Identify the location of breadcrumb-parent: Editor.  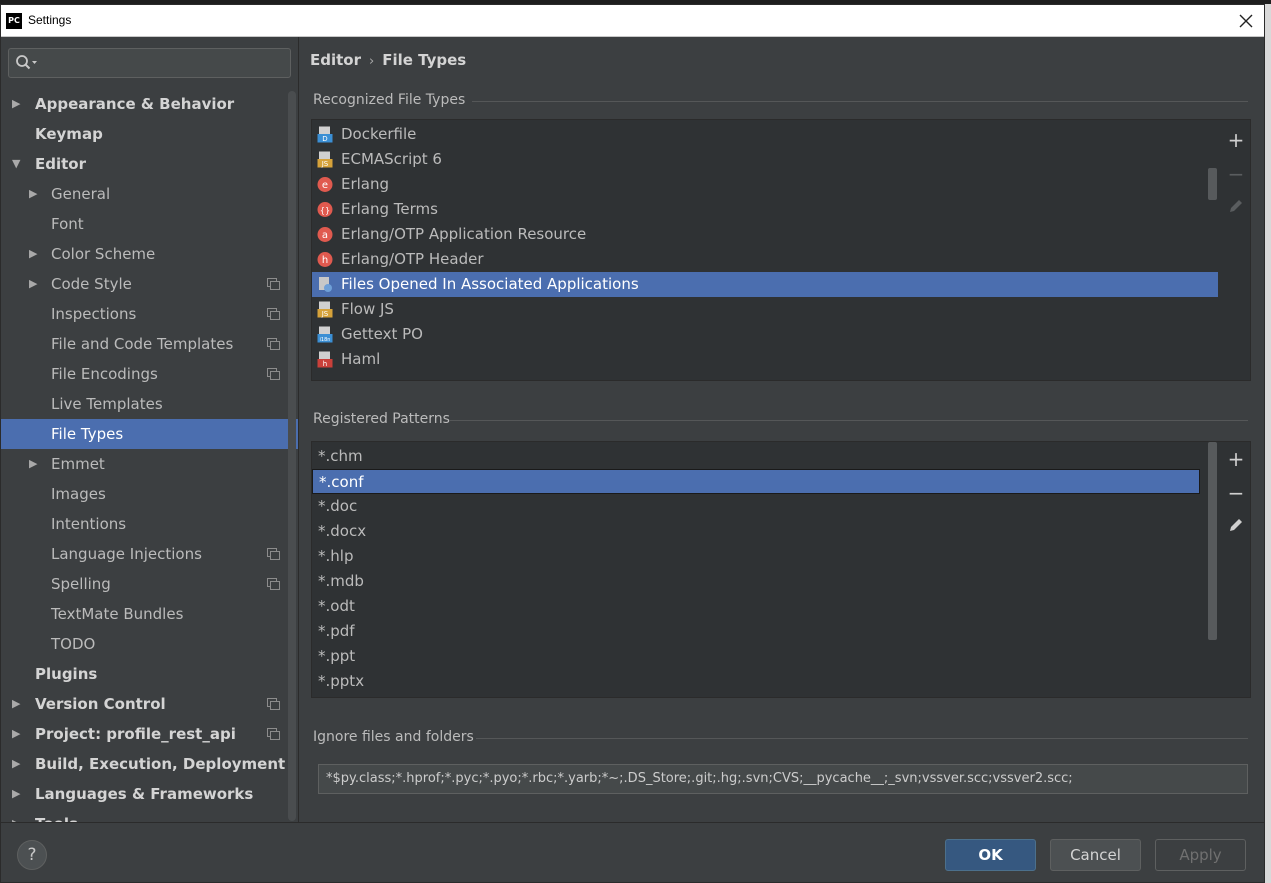
(335, 60).